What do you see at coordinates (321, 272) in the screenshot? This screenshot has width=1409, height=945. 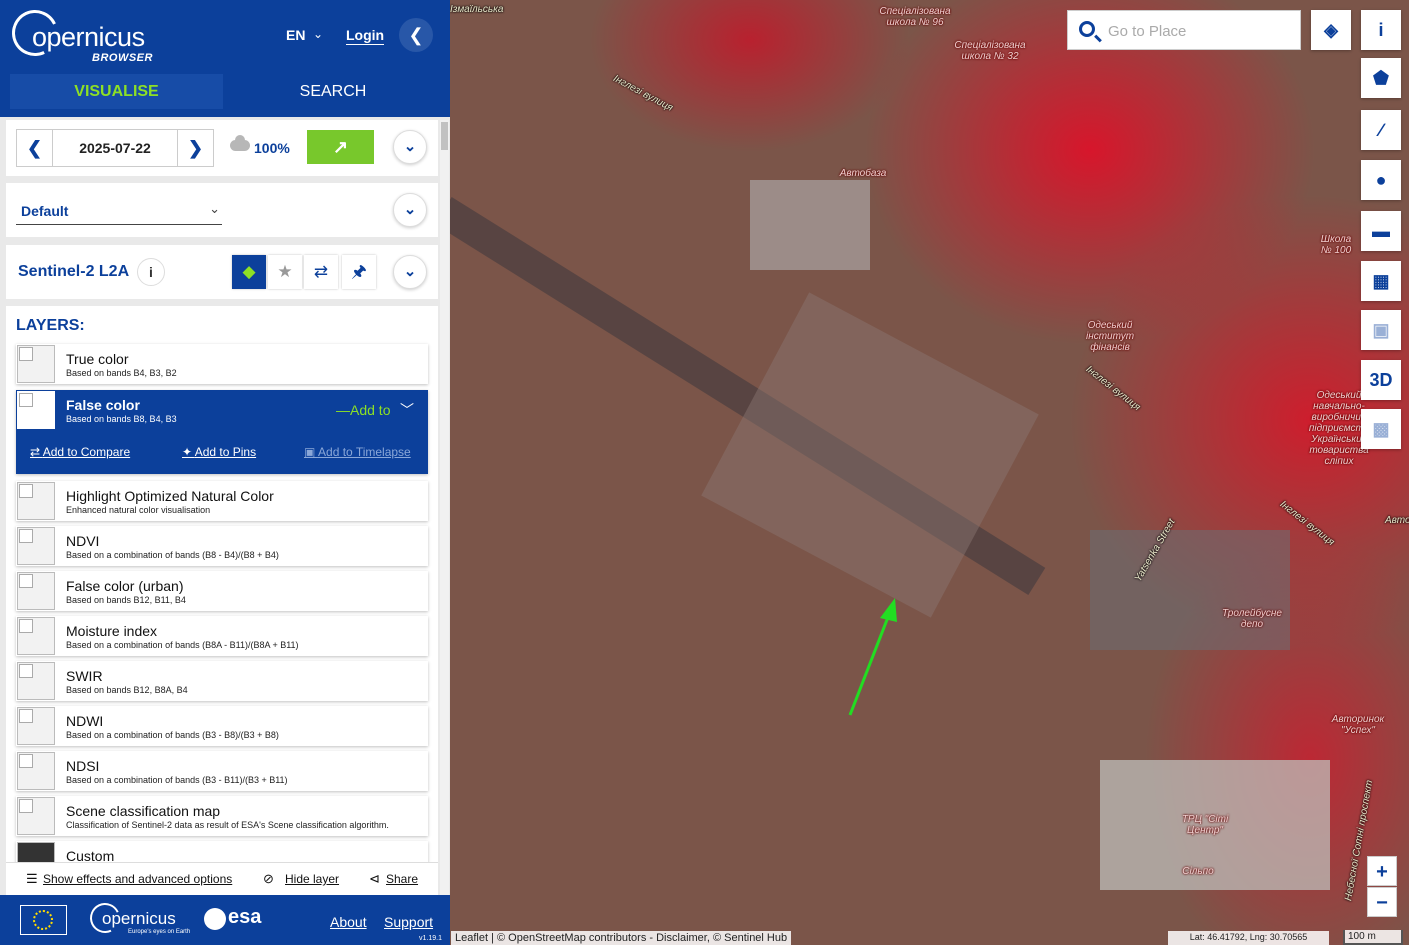 I see `compare-button: ⇄` at bounding box center [321, 272].